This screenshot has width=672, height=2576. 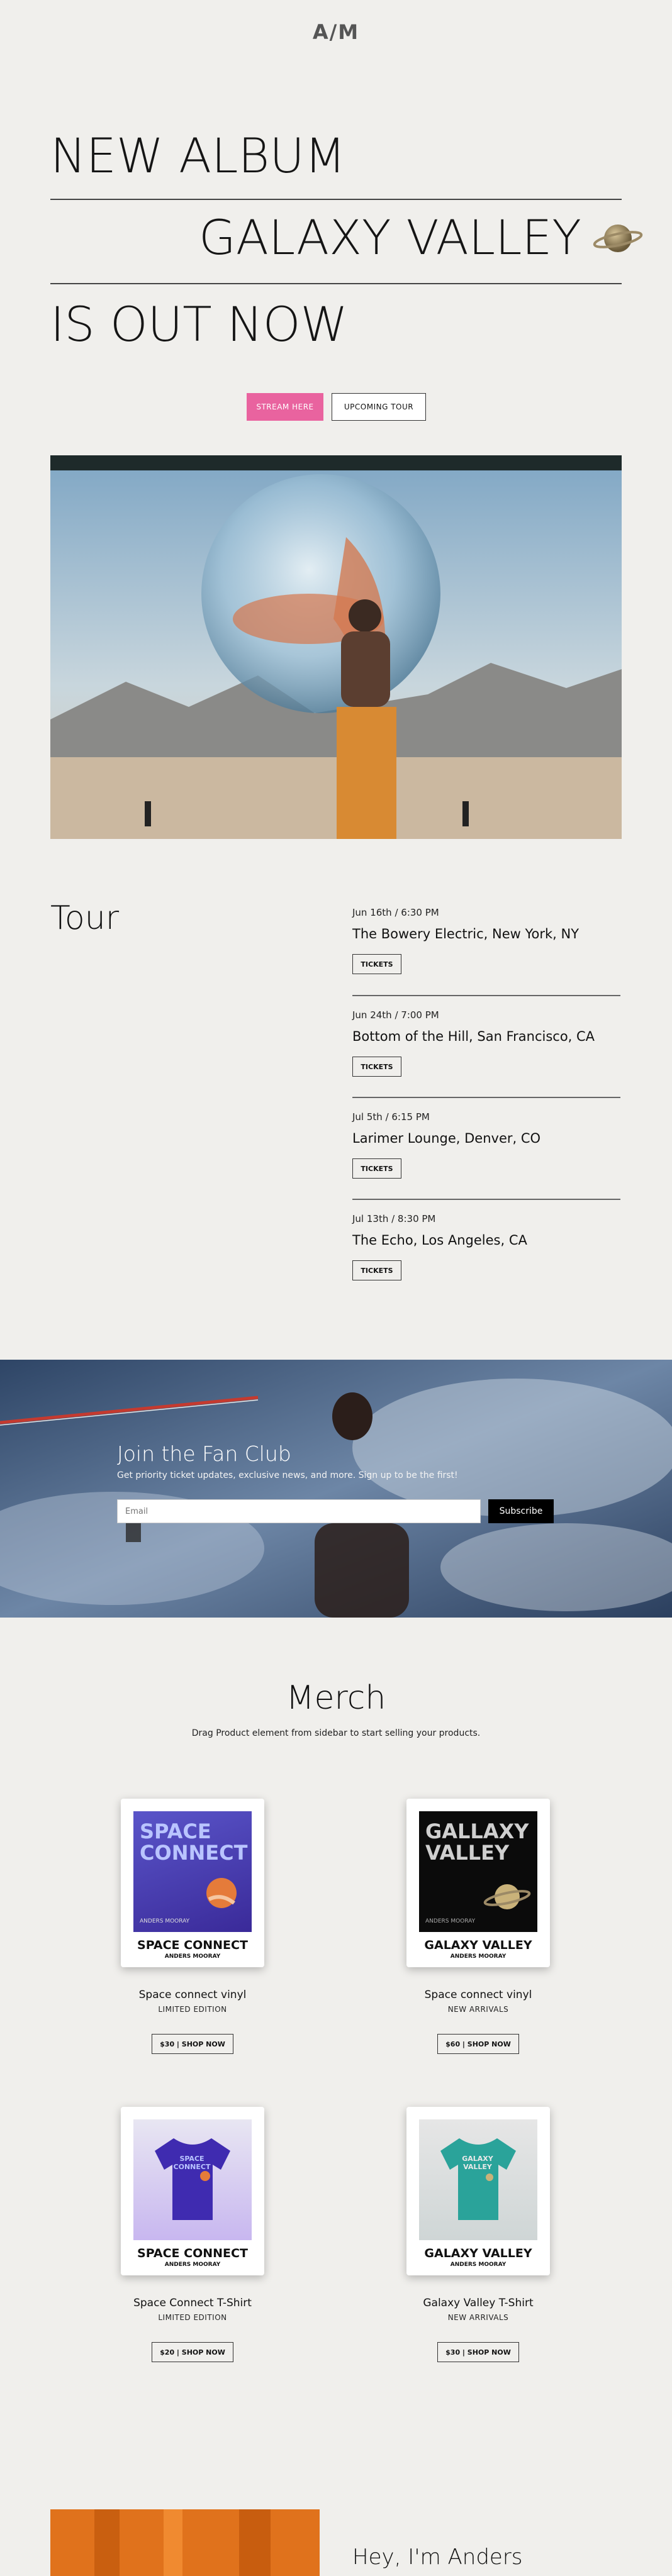 I want to click on site-logo: A/M, so click(x=336, y=32).